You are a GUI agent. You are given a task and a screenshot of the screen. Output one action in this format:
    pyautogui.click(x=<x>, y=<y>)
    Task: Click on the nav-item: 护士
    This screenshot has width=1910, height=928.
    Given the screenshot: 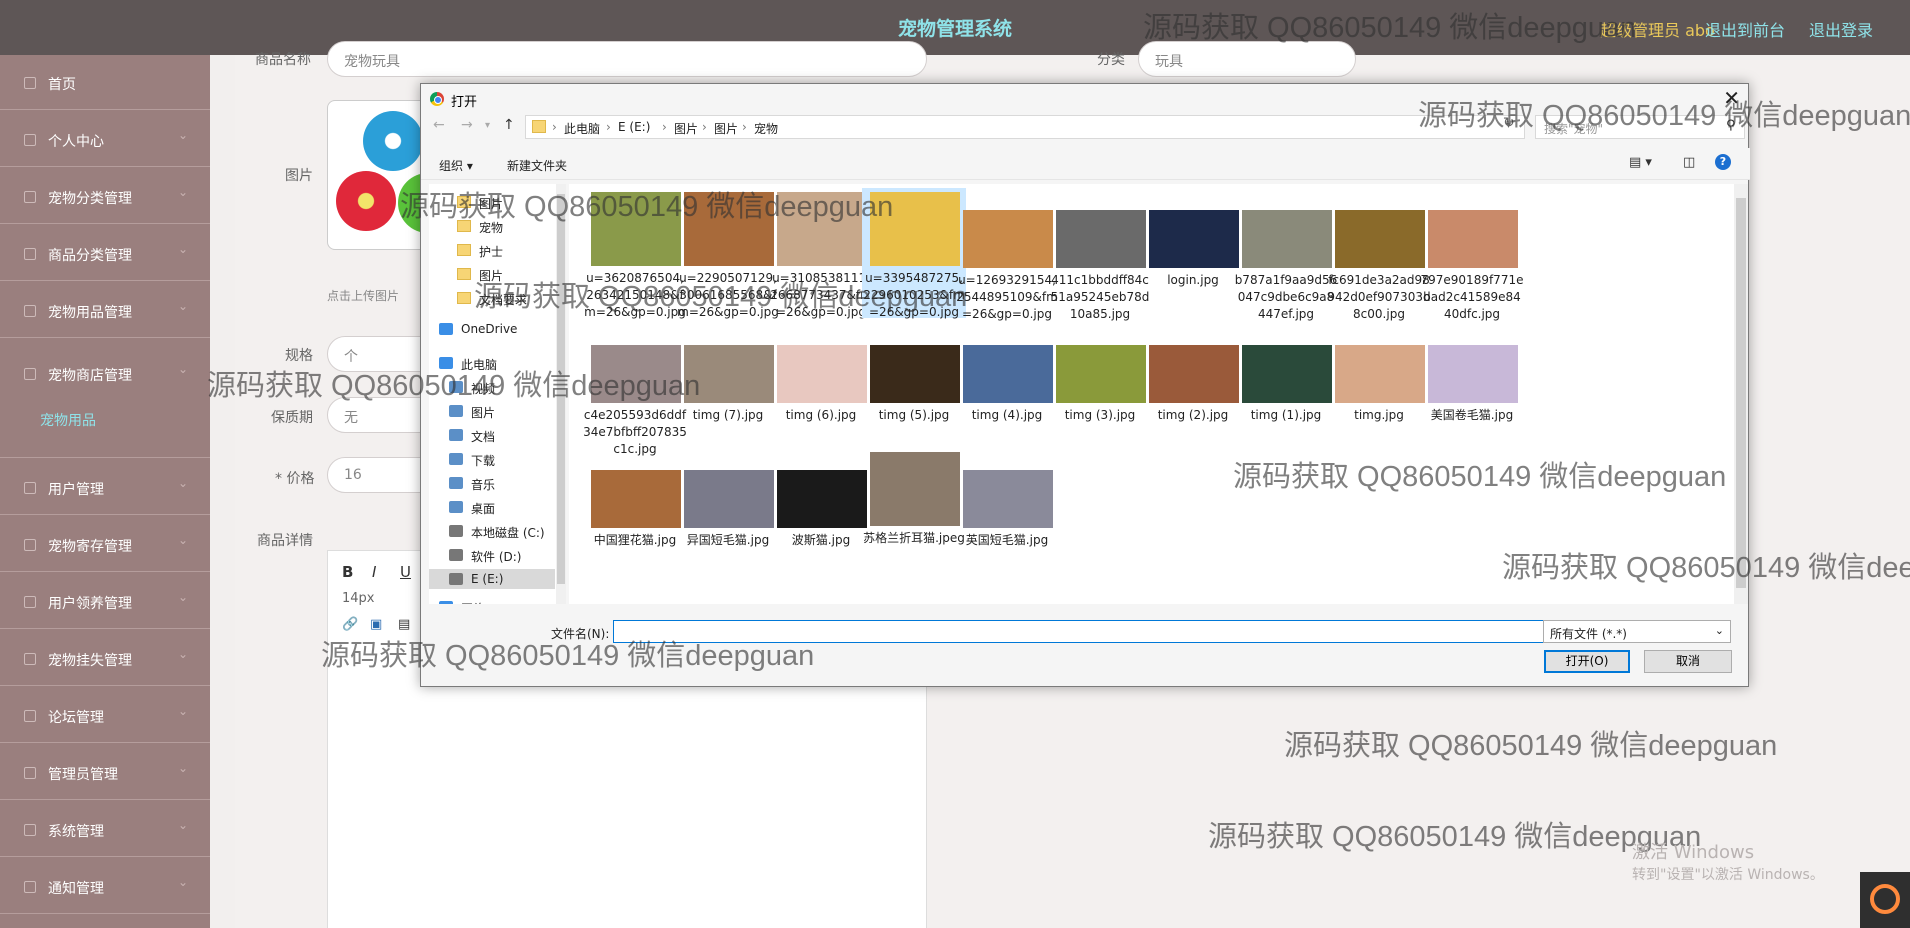 What is the action you would take?
    pyautogui.click(x=492, y=250)
    